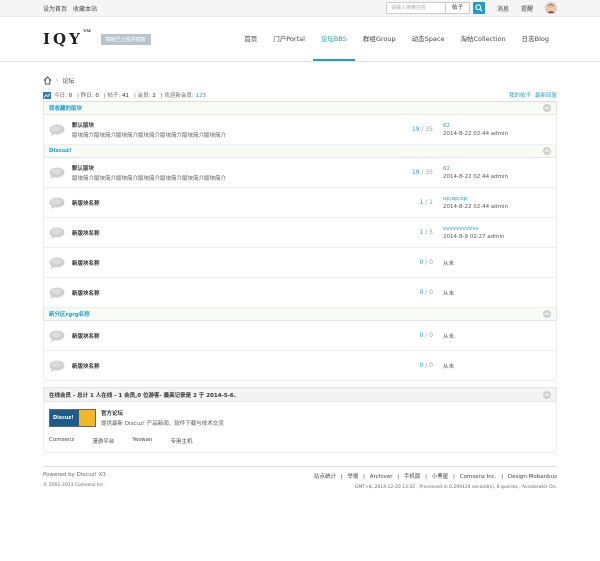 The width and height of the screenshot is (600, 561). Describe the element at coordinates (47, 95) in the screenshot. I see `stats-chart-icon` at that location.